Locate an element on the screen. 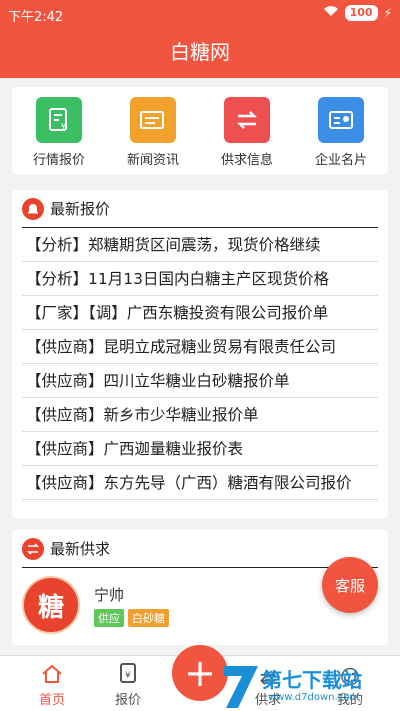  quick-link-supply: 供求信息 is located at coordinates (247, 132).